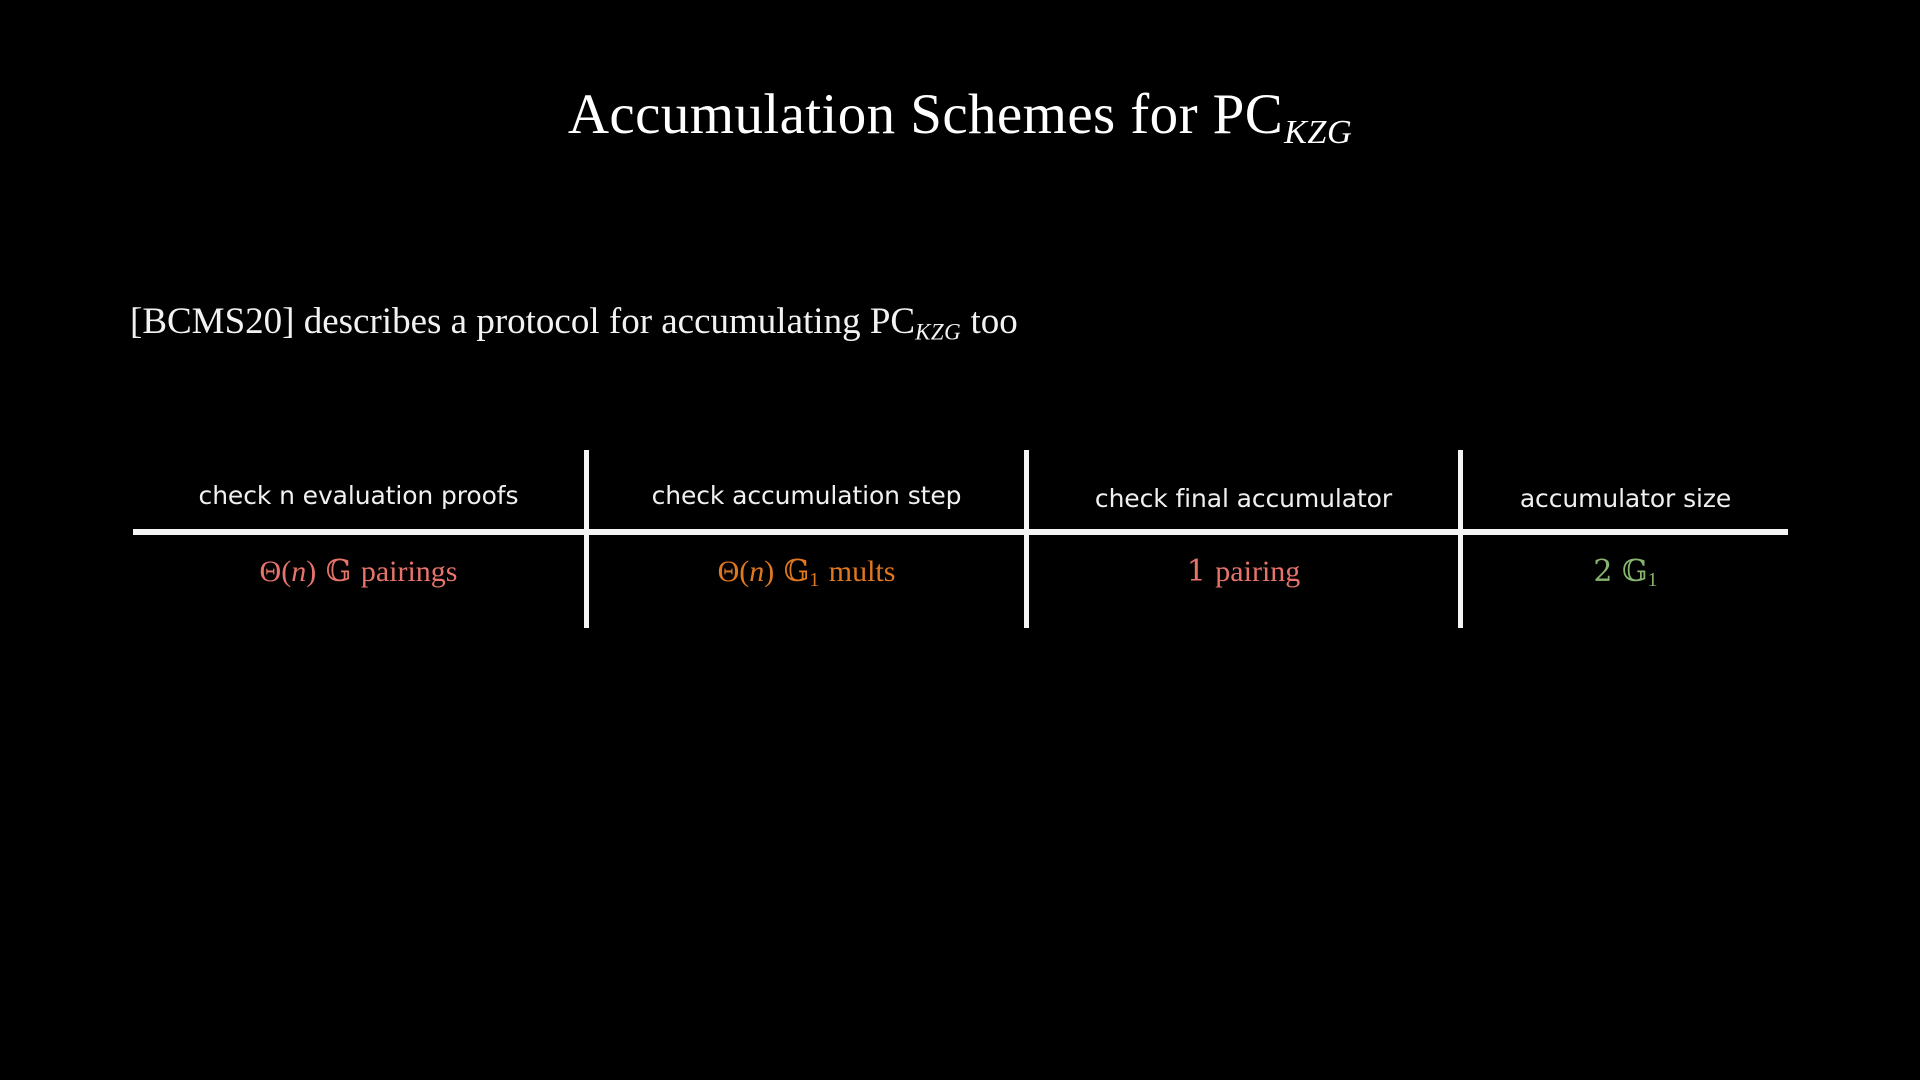 The width and height of the screenshot is (1920, 1080). What do you see at coordinates (358, 495) in the screenshot?
I see `column-header-1: check n evaluation proofs` at bounding box center [358, 495].